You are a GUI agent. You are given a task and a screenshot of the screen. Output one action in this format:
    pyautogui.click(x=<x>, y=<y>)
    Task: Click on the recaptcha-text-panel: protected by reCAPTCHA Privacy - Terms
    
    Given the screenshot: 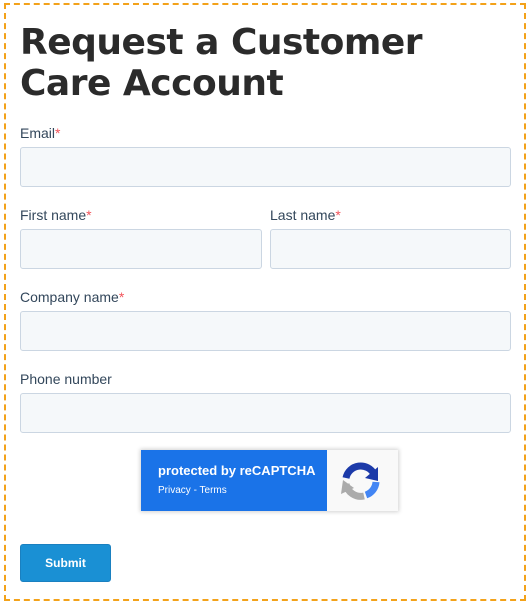 What is the action you would take?
    pyautogui.click(x=234, y=480)
    